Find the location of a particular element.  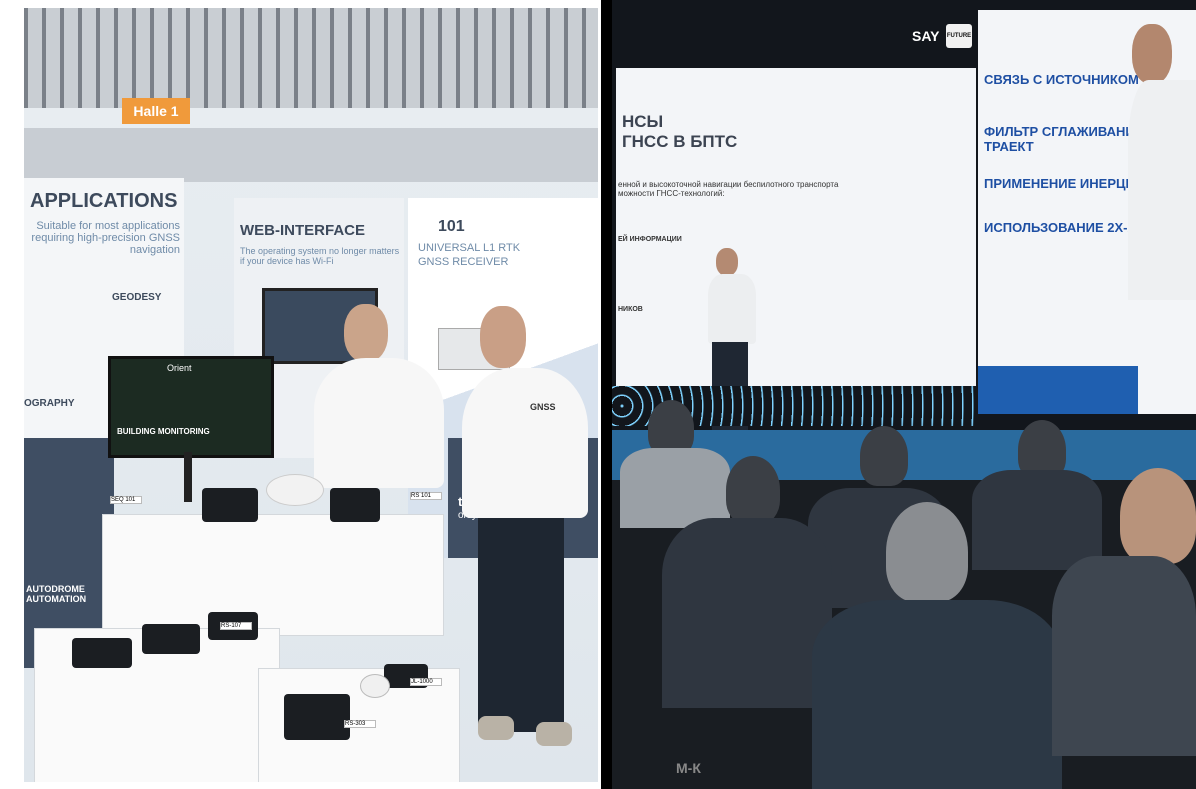

slide-bullet: ЕЙ ИНФОРМАЦИИ is located at coordinates (650, 239).